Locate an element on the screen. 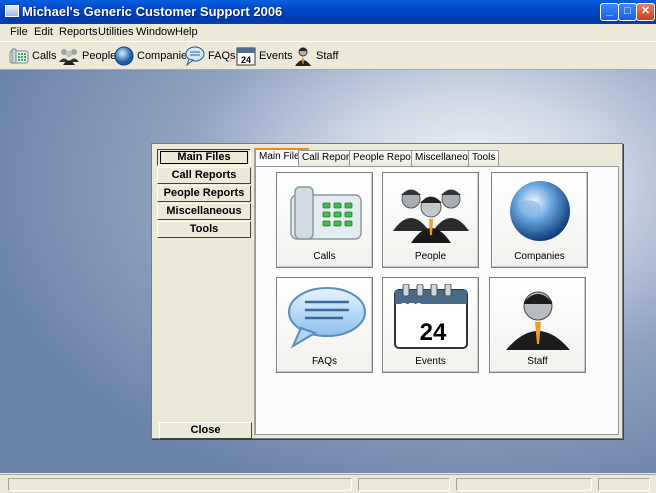 This screenshot has width=656, height=493. menu-reports: Reports is located at coordinates (78, 32).